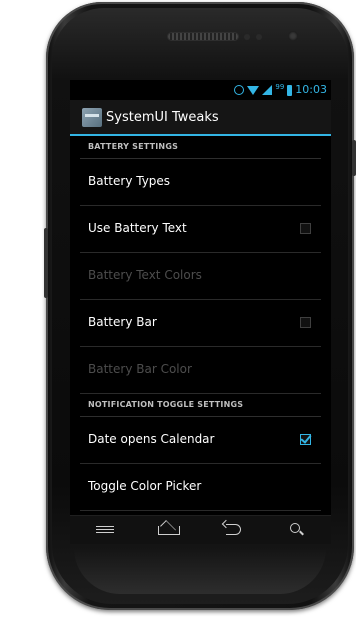  I want to click on bezel-gloss, so click(200, 571).